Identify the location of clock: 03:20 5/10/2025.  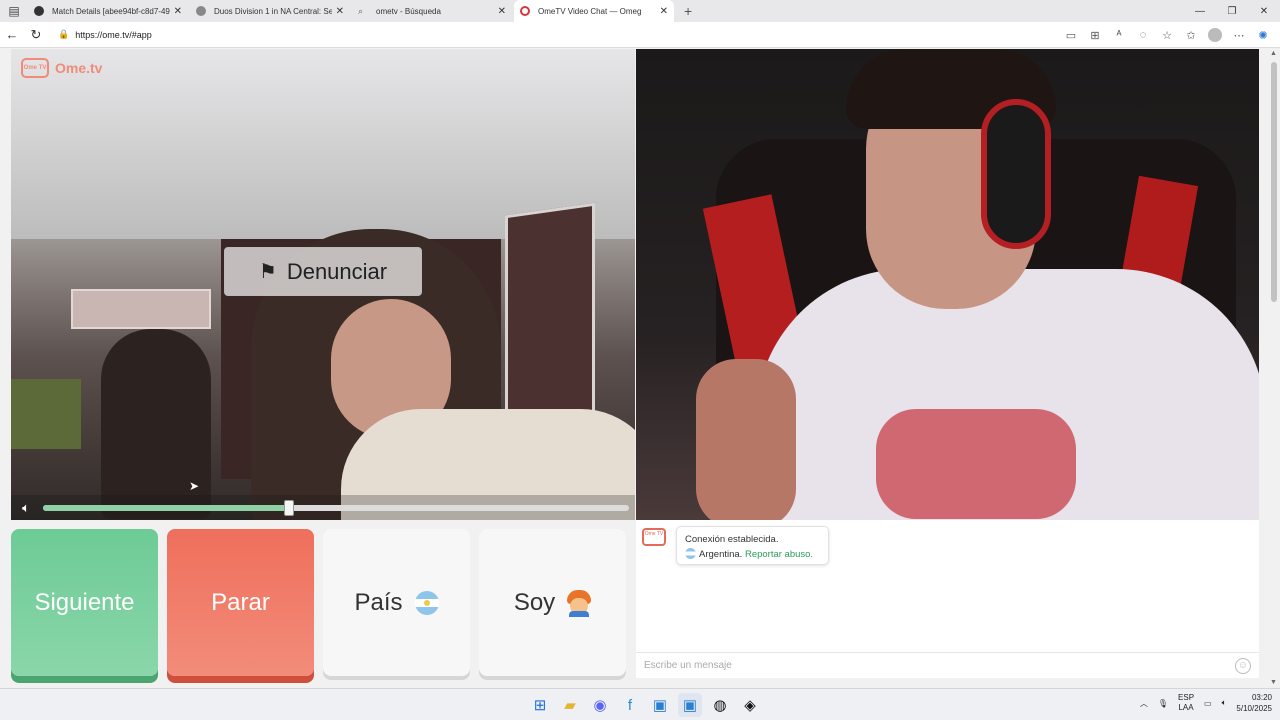
(1254, 703).